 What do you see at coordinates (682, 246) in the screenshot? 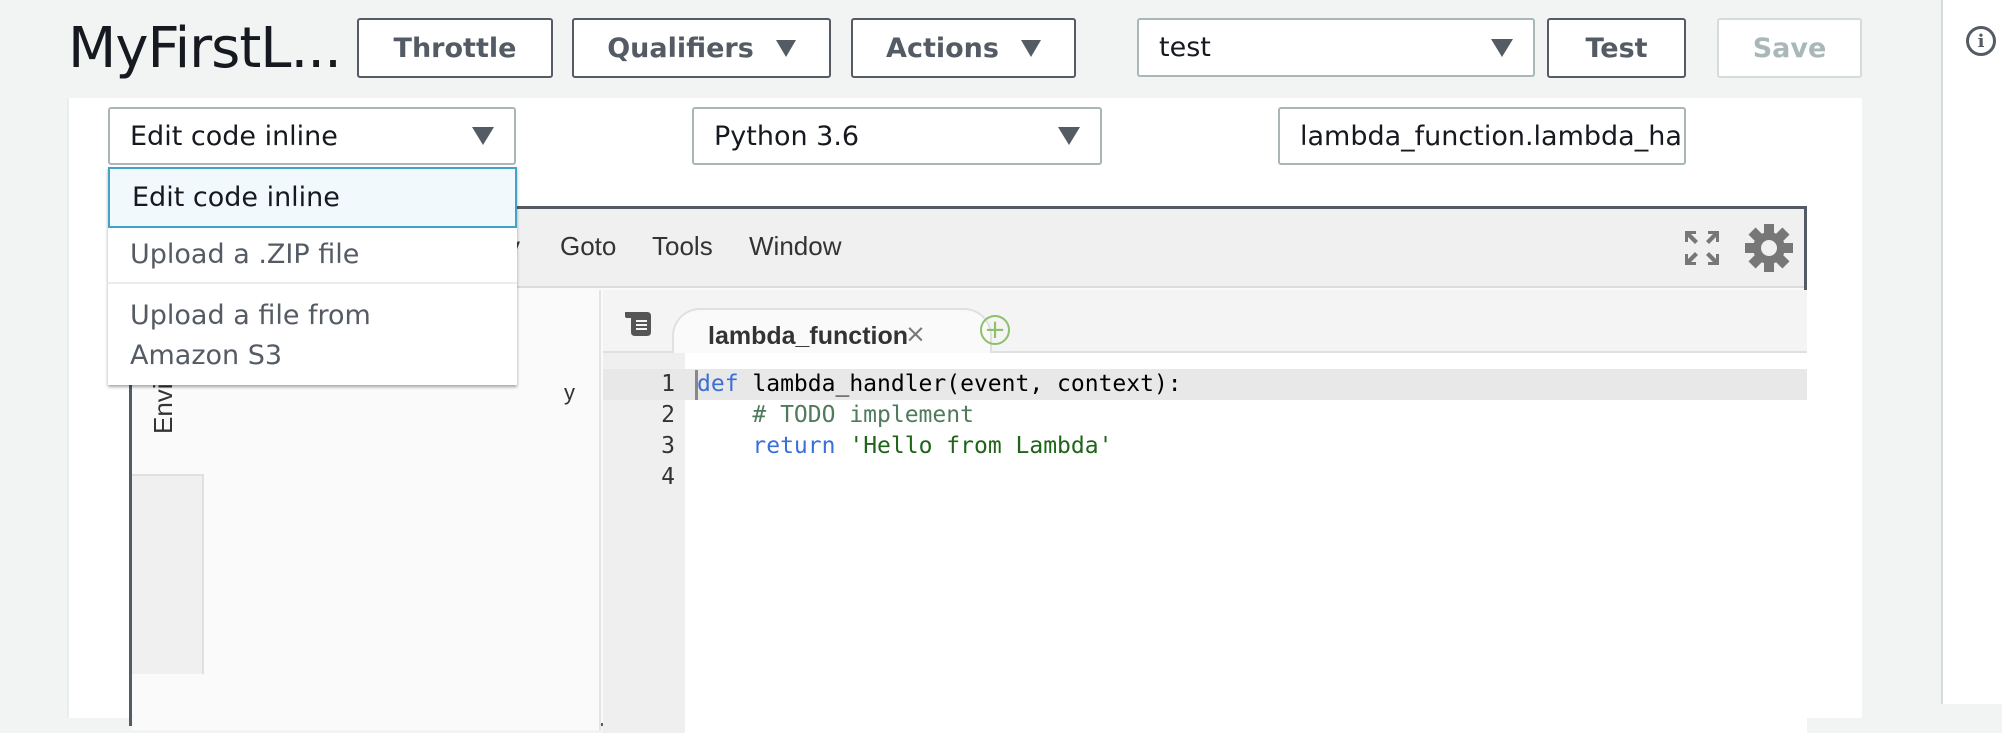
I see `menu-item-tools: Tools` at bounding box center [682, 246].